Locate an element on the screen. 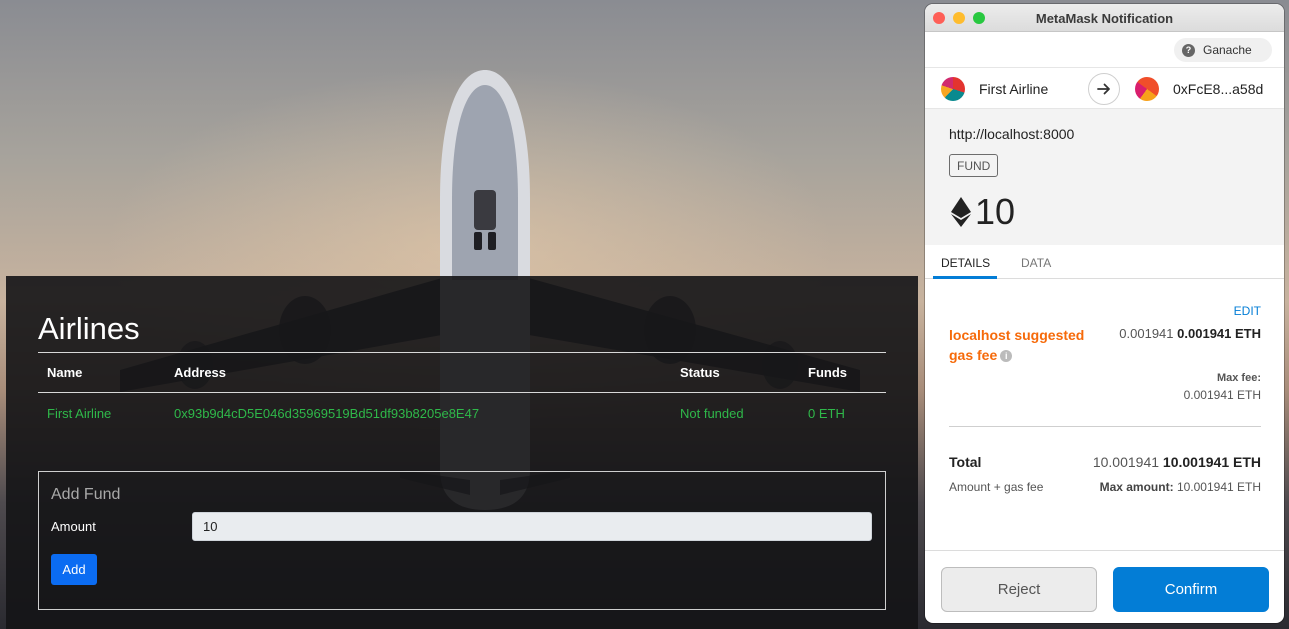 Image resolution: width=1289 pixels, height=629 pixels. add-button: Add is located at coordinates (74, 569).